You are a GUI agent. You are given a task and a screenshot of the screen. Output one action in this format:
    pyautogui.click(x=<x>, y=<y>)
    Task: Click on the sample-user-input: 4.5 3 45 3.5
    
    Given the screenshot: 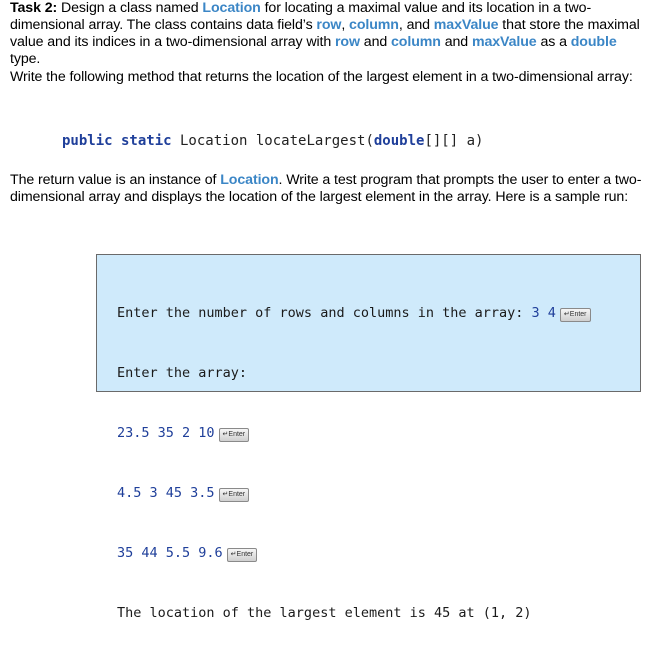 What is the action you would take?
    pyautogui.click(x=166, y=493)
    